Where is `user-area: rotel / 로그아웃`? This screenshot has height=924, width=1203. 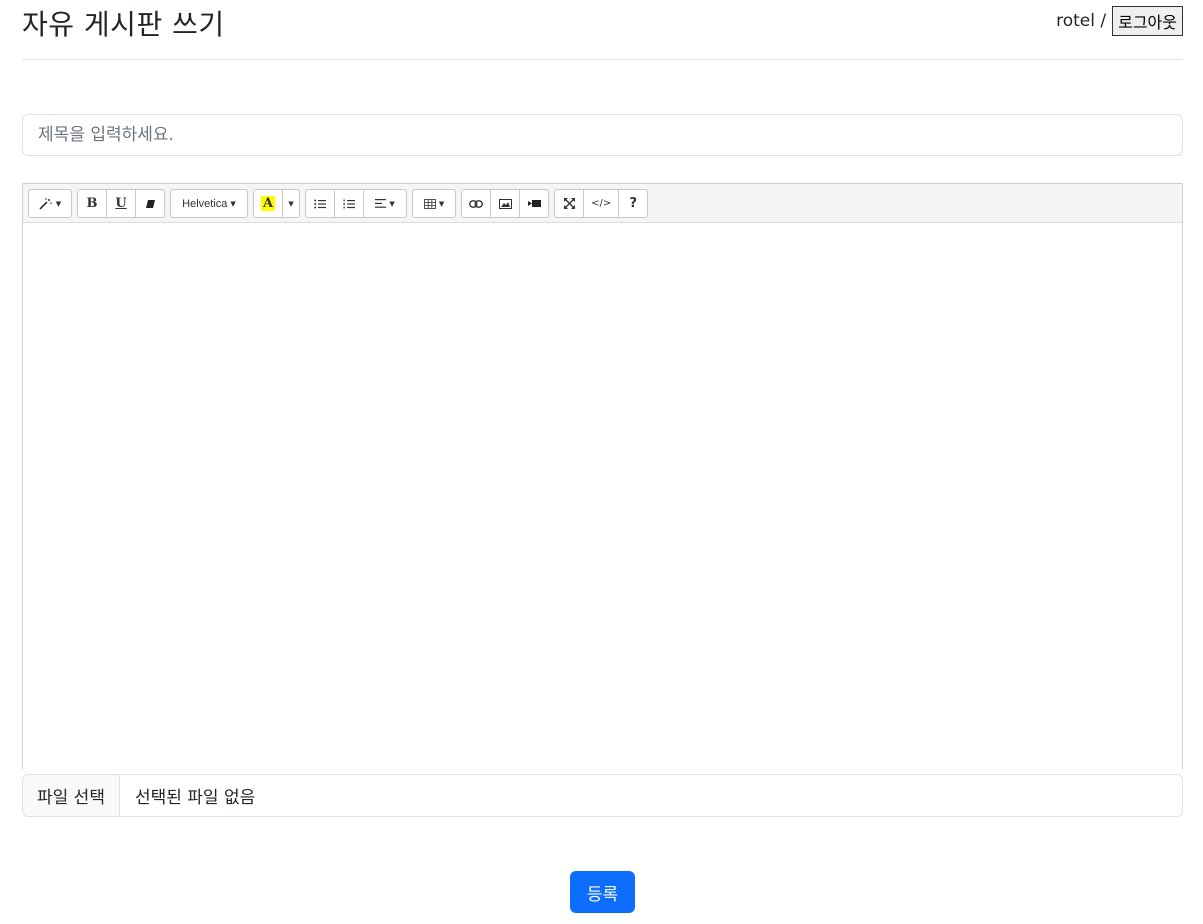
user-area: rotel / 로그아웃 is located at coordinates (1119, 21).